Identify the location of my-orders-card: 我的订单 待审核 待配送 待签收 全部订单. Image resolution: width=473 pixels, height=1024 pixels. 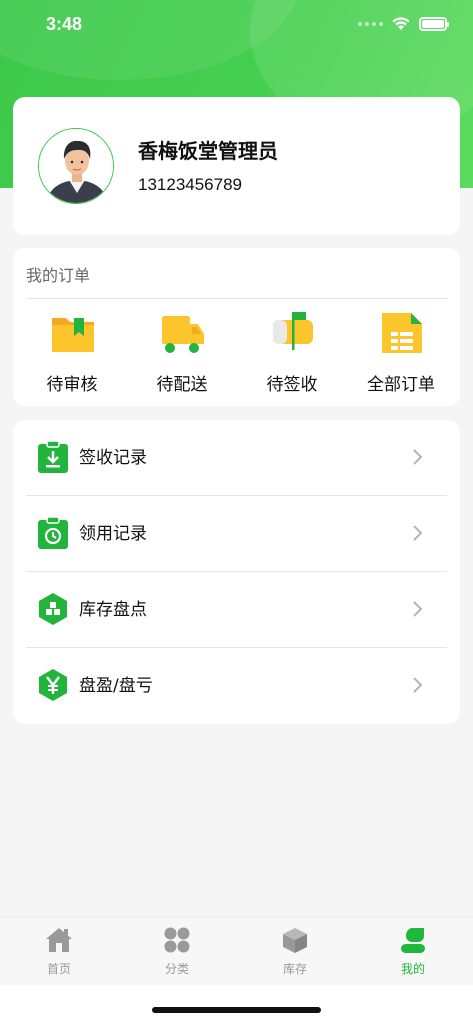
(236, 327).